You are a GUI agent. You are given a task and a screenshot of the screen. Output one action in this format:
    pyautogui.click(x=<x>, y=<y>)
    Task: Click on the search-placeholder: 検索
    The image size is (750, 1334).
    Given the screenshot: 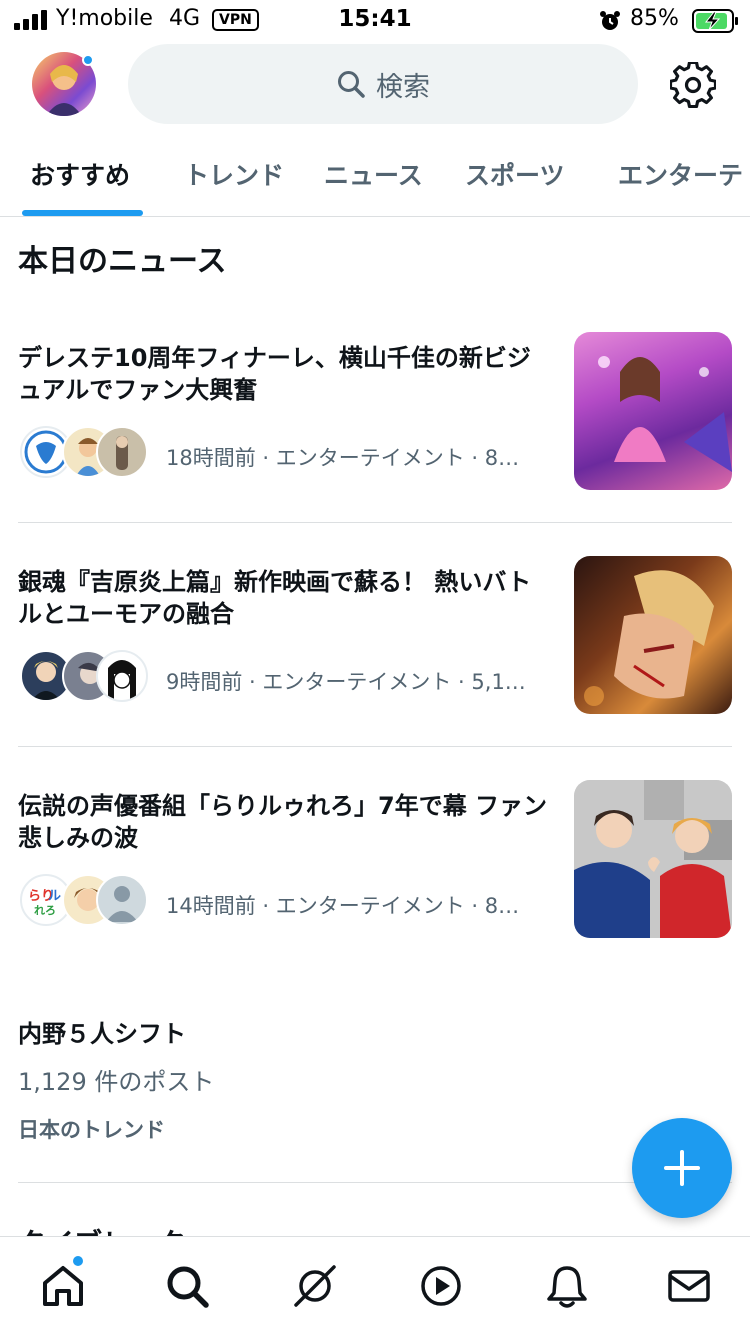 What is the action you would take?
    pyautogui.click(x=403, y=87)
    